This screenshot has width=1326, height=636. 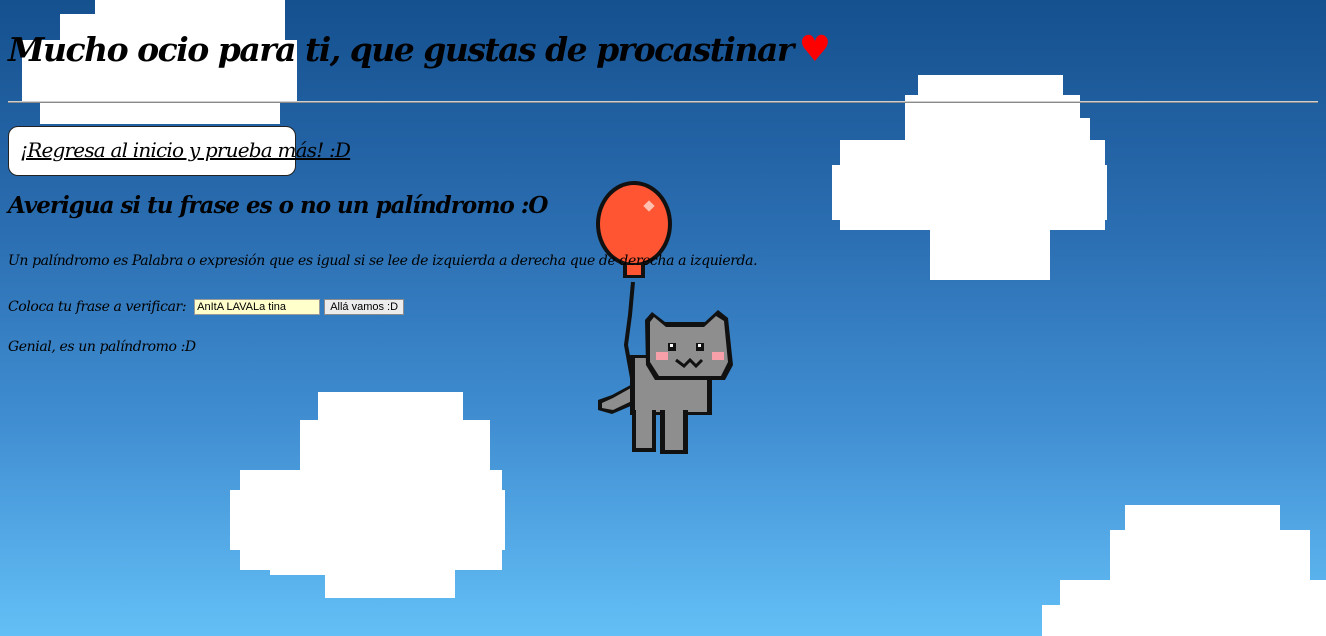 I want to click on submit-button: Allá vamos :D, so click(x=364, y=307).